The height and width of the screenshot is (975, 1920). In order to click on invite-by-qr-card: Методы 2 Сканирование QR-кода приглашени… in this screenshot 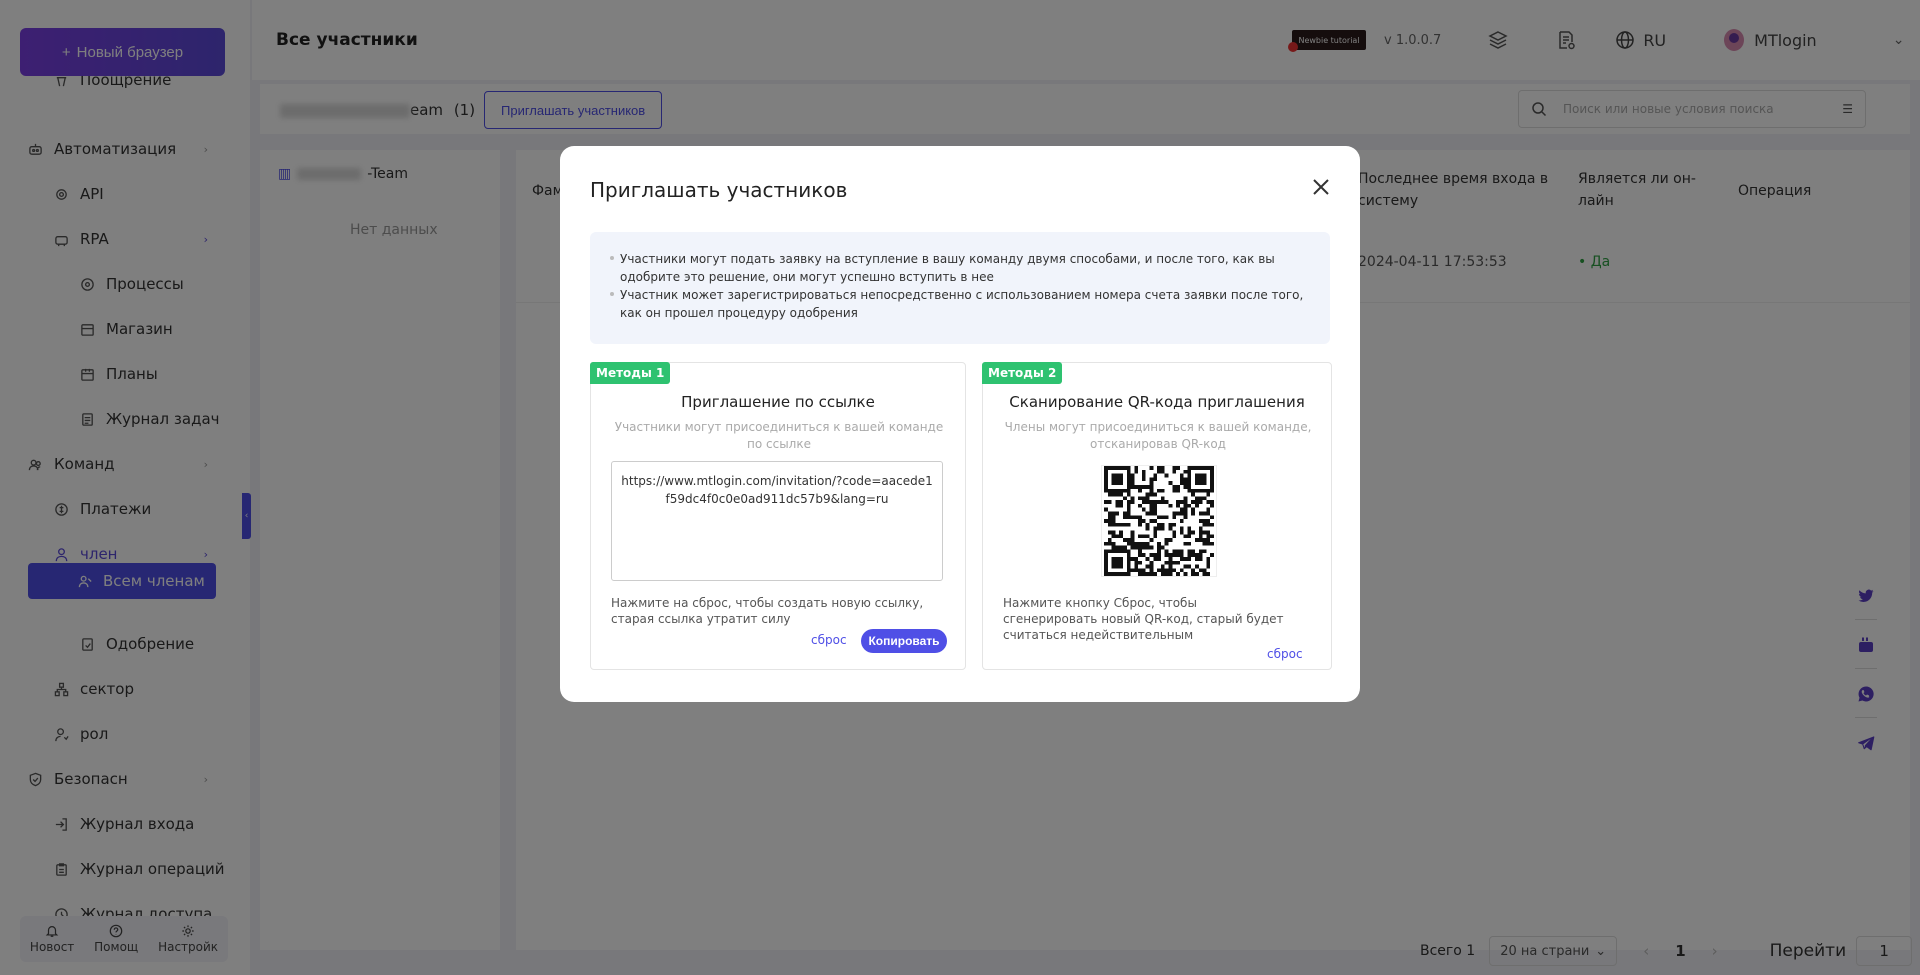, I will do `click(1157, 516)`.